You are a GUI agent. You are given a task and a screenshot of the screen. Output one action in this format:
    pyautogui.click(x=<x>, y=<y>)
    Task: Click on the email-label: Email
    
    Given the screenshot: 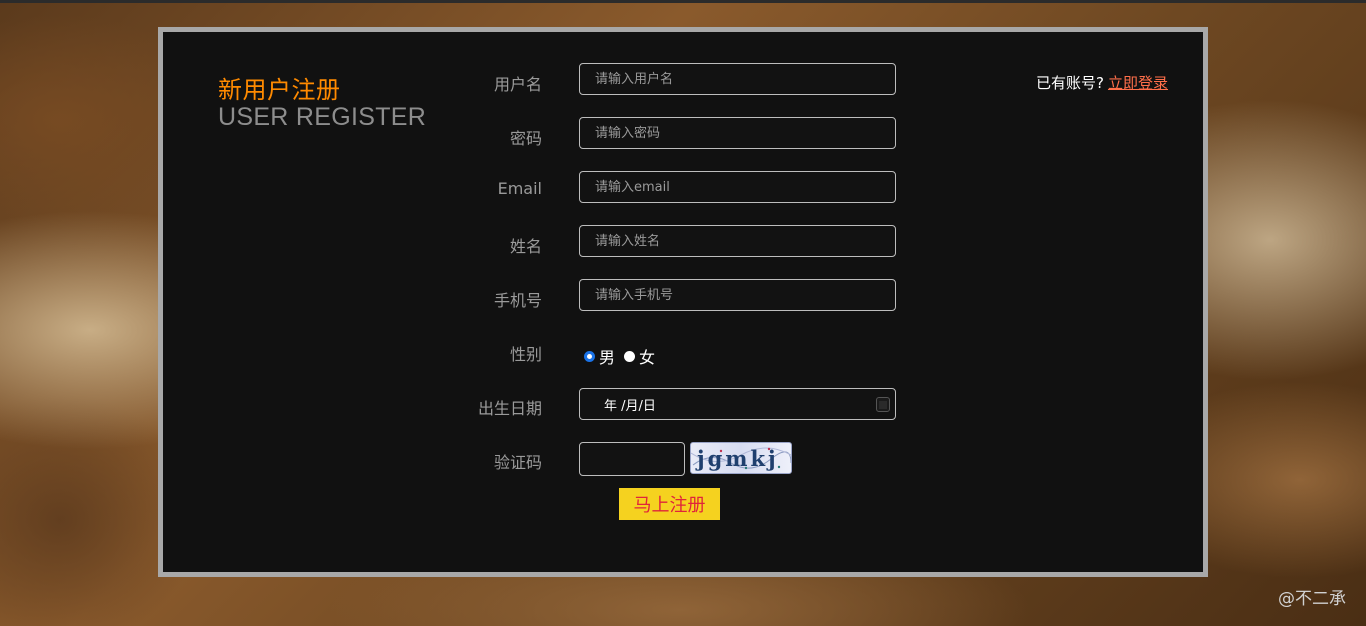 What is the action you would take?
    pyautogui.click(x=519, y=188)
    